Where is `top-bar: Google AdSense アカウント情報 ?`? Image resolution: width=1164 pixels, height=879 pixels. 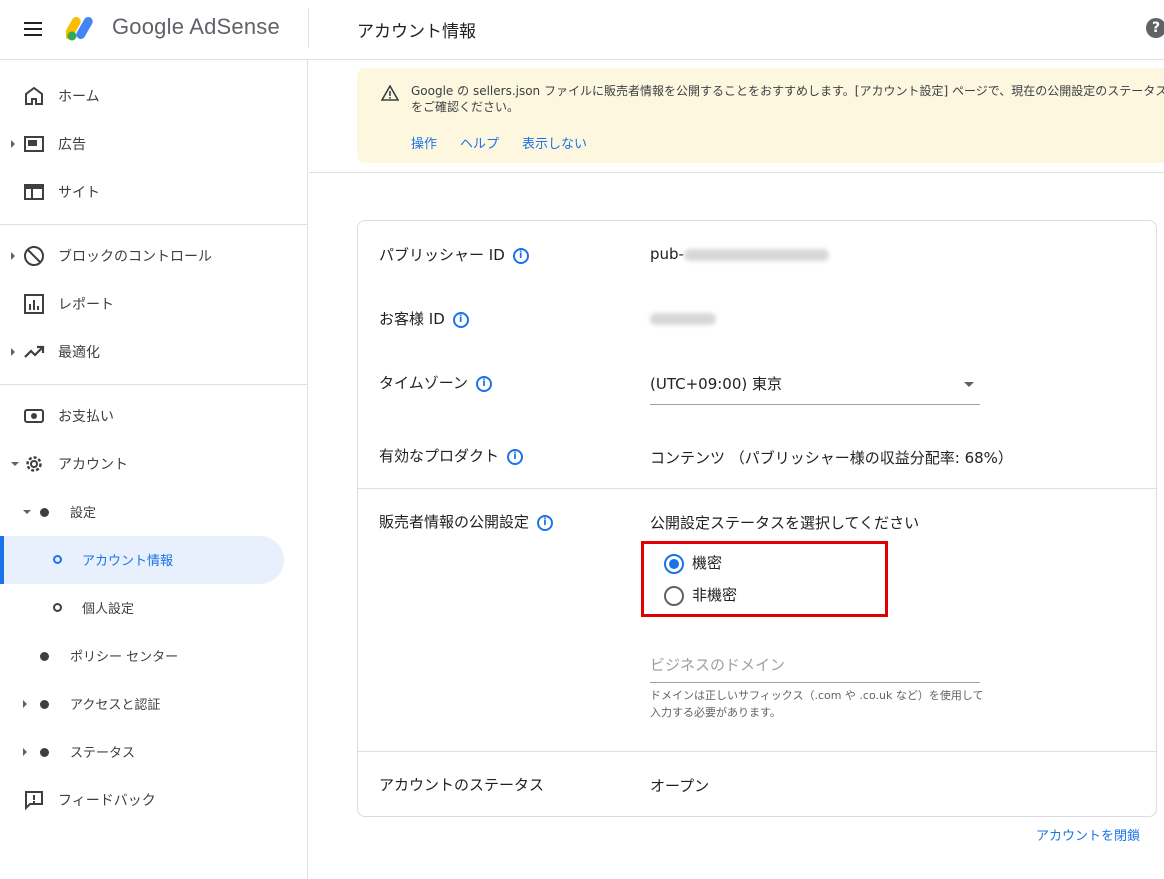 top-bar: Google AdSense アカウント情報 ? is located at coordinates (582, 30).